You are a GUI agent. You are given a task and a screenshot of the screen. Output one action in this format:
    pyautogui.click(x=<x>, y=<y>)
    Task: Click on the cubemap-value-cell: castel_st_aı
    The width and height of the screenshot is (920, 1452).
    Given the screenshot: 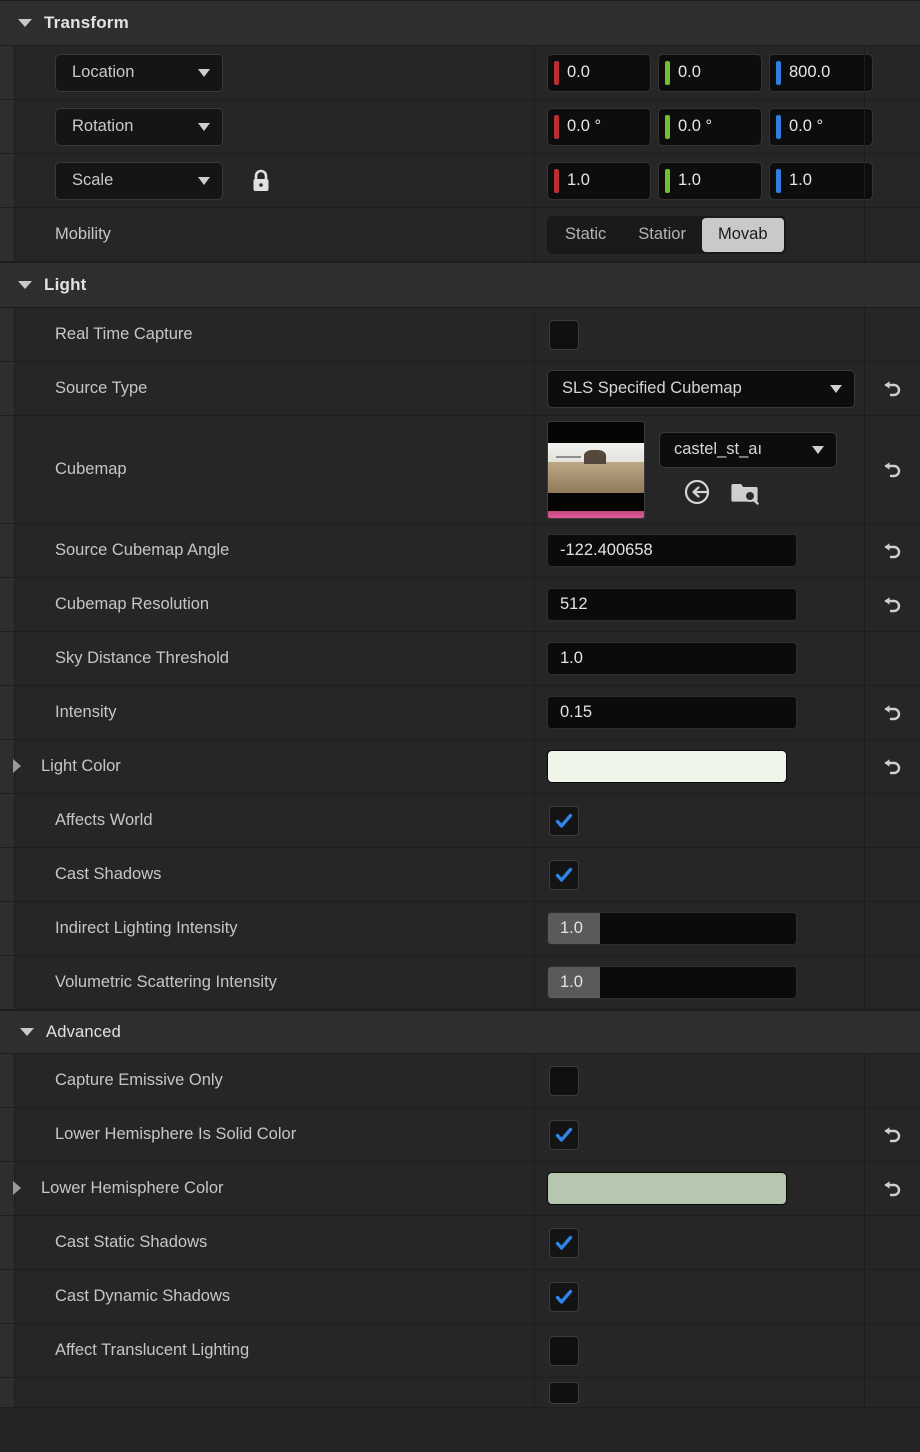 What is the action you would take?
    pyautogui.click(x=727, y=469)
    